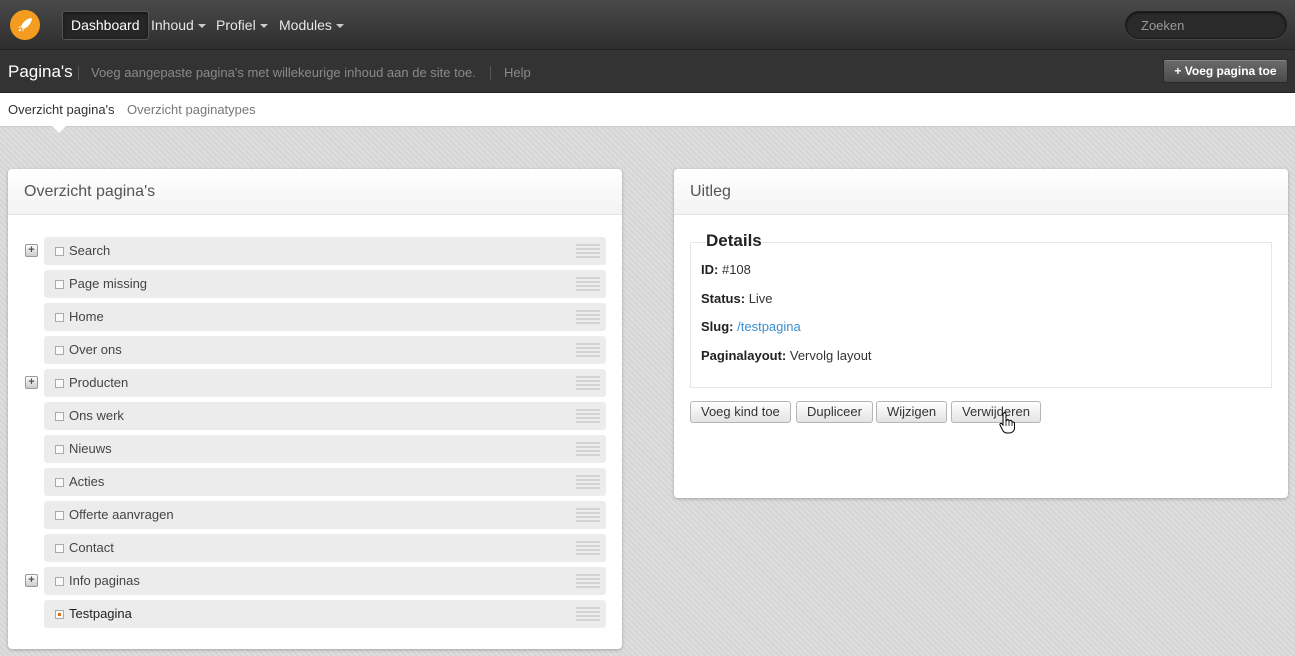 This screenshot has width=1295, height=656. What do you see at coordinates (325, 449) in the screenshot?
I see `page-tree-item: Nieuws` at bounding box center [325, 449].